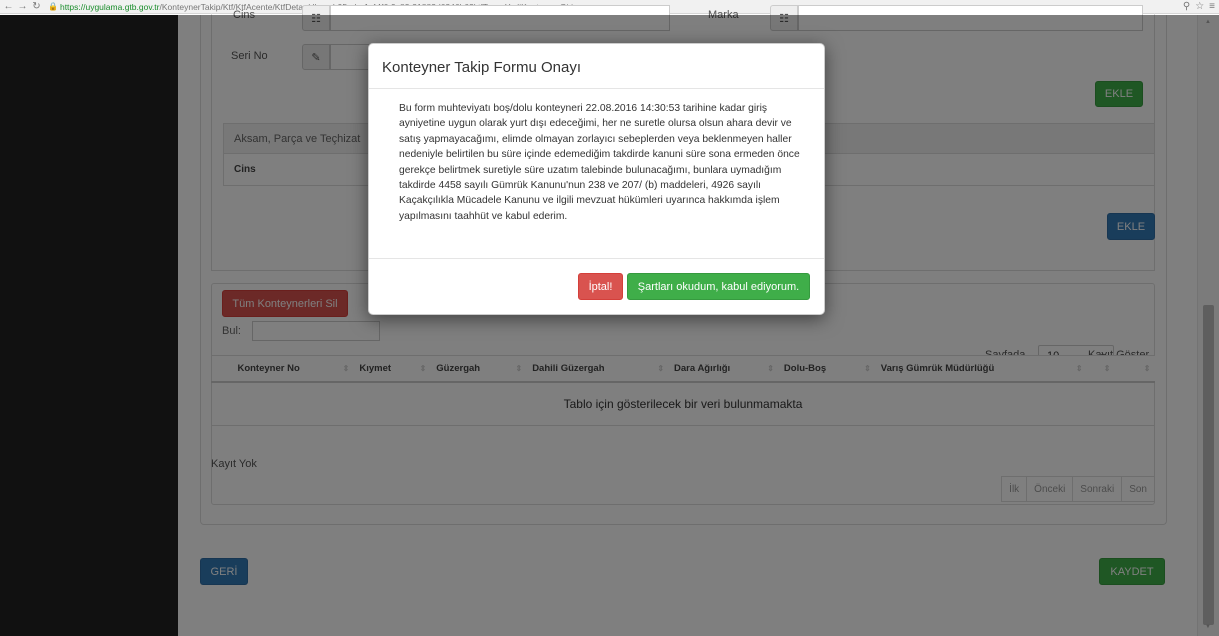 This screenshot has width=1219, height=636. Describe the element at coordinates (600, 286) in the screenshot. I see `cancel-button: İptal!` at that location.